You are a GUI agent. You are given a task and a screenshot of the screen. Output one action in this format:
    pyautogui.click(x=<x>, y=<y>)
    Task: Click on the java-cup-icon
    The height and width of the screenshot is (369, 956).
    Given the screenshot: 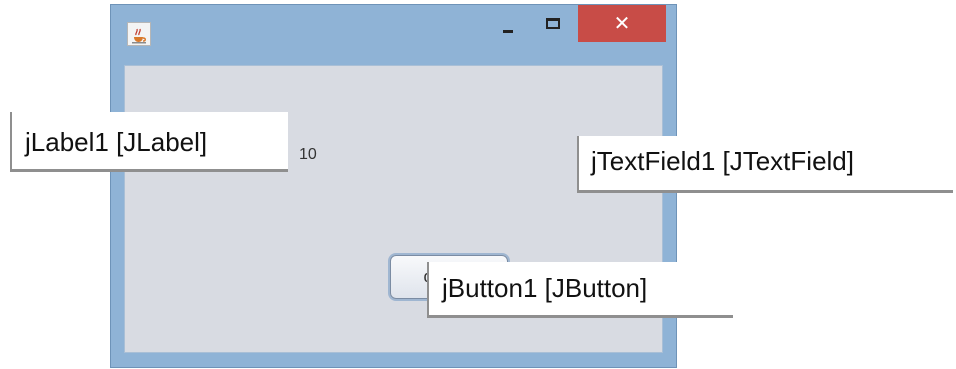 What is the action you would take?
    pyautogui.click(x=139, y=36)
    